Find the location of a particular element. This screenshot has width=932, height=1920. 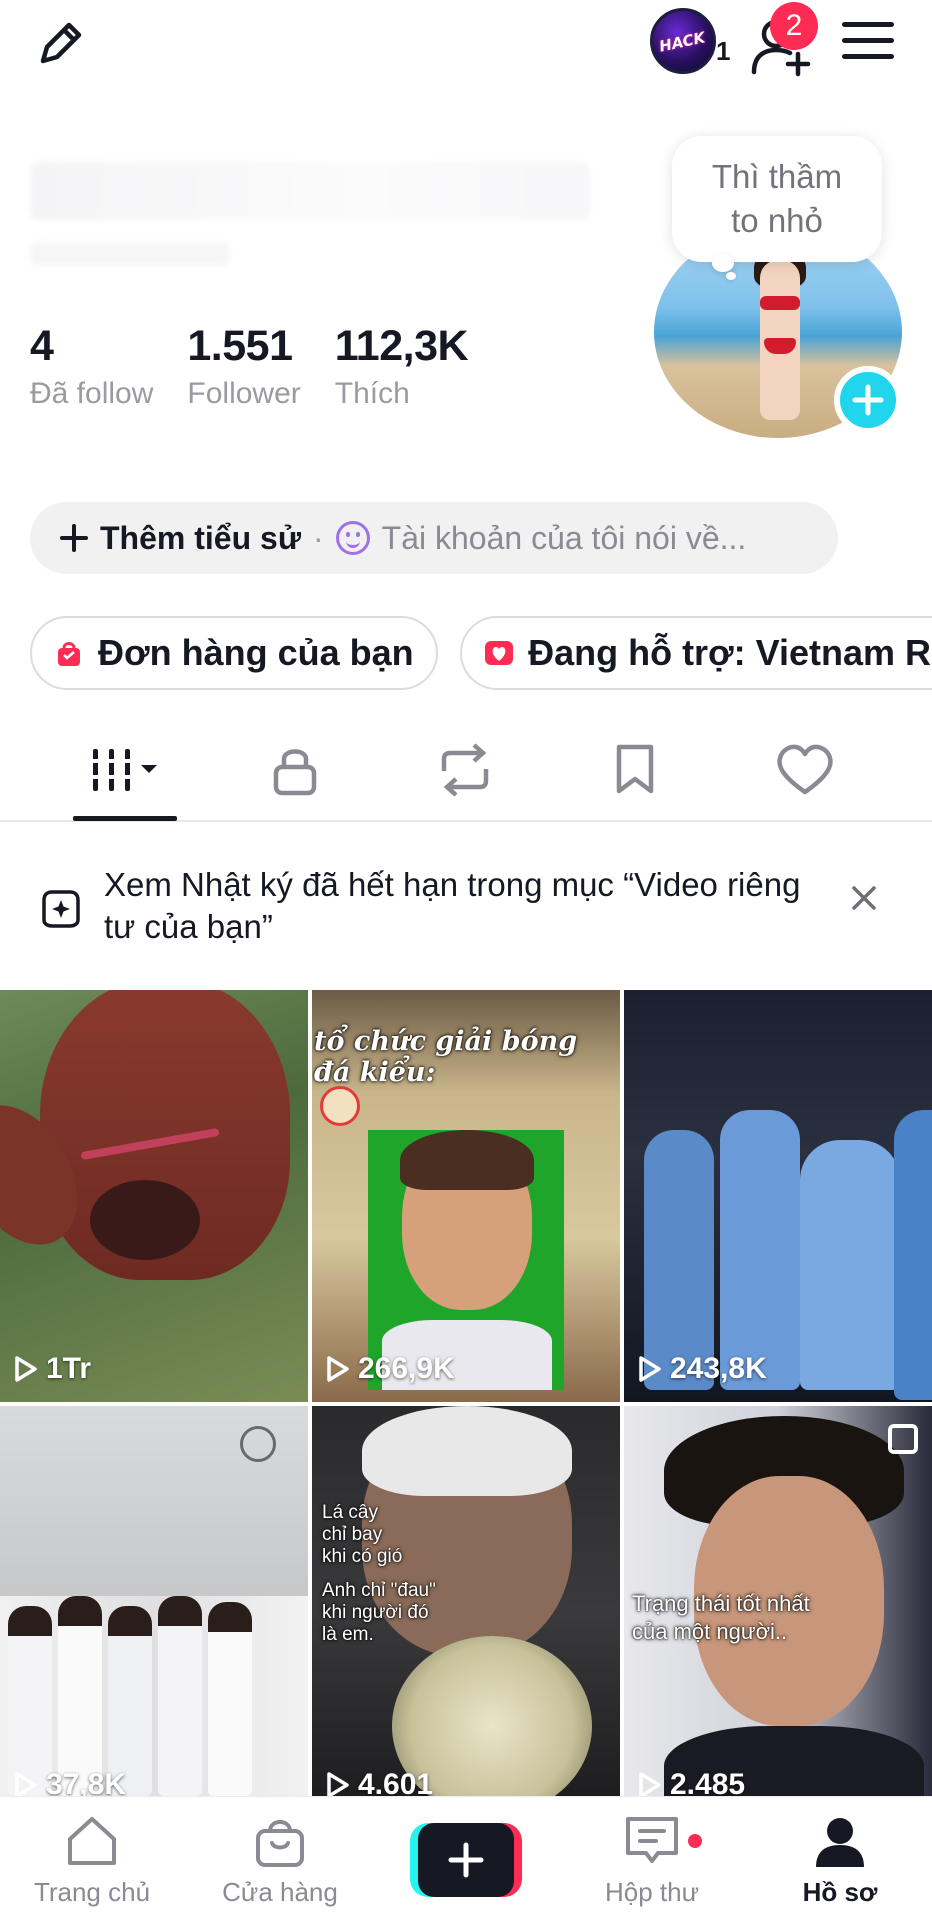

profile-name-blurred is located at coordinates (310, 191).